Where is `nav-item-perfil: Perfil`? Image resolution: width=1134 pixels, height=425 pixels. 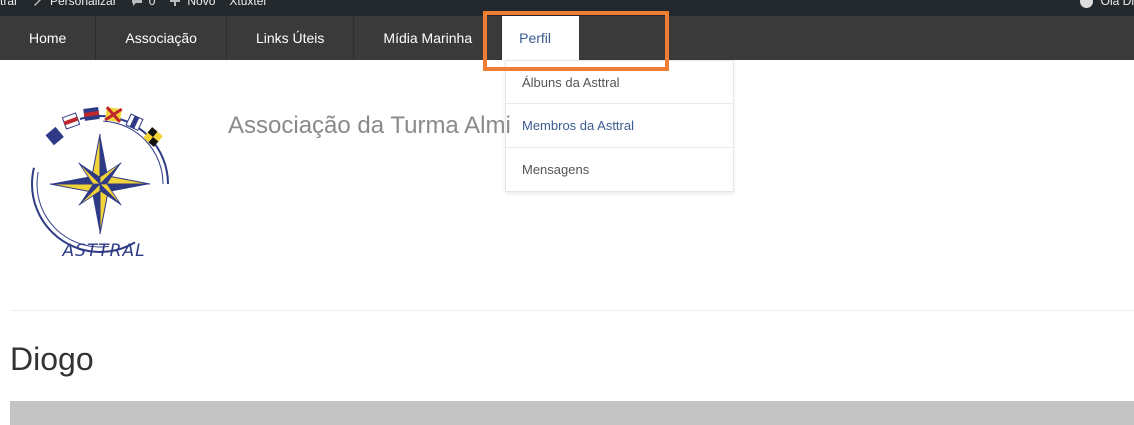
nav-item-perfil: Perfil is located at coordinates (541, 38).